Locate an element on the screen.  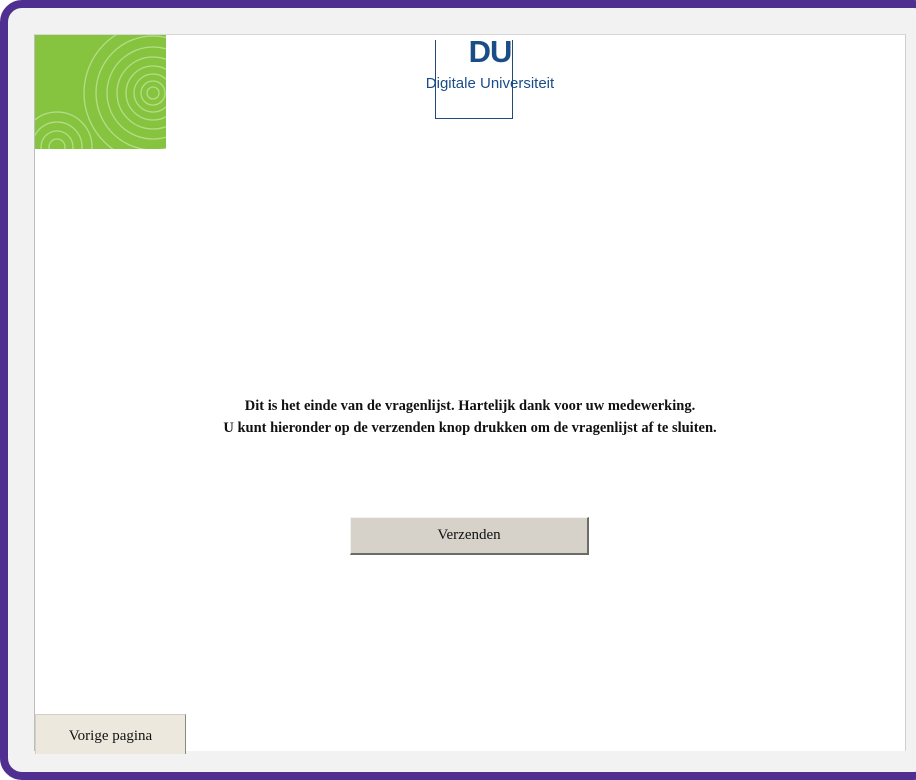
previous-page-button: Vorige pagina is located at coordinates (110, 734).